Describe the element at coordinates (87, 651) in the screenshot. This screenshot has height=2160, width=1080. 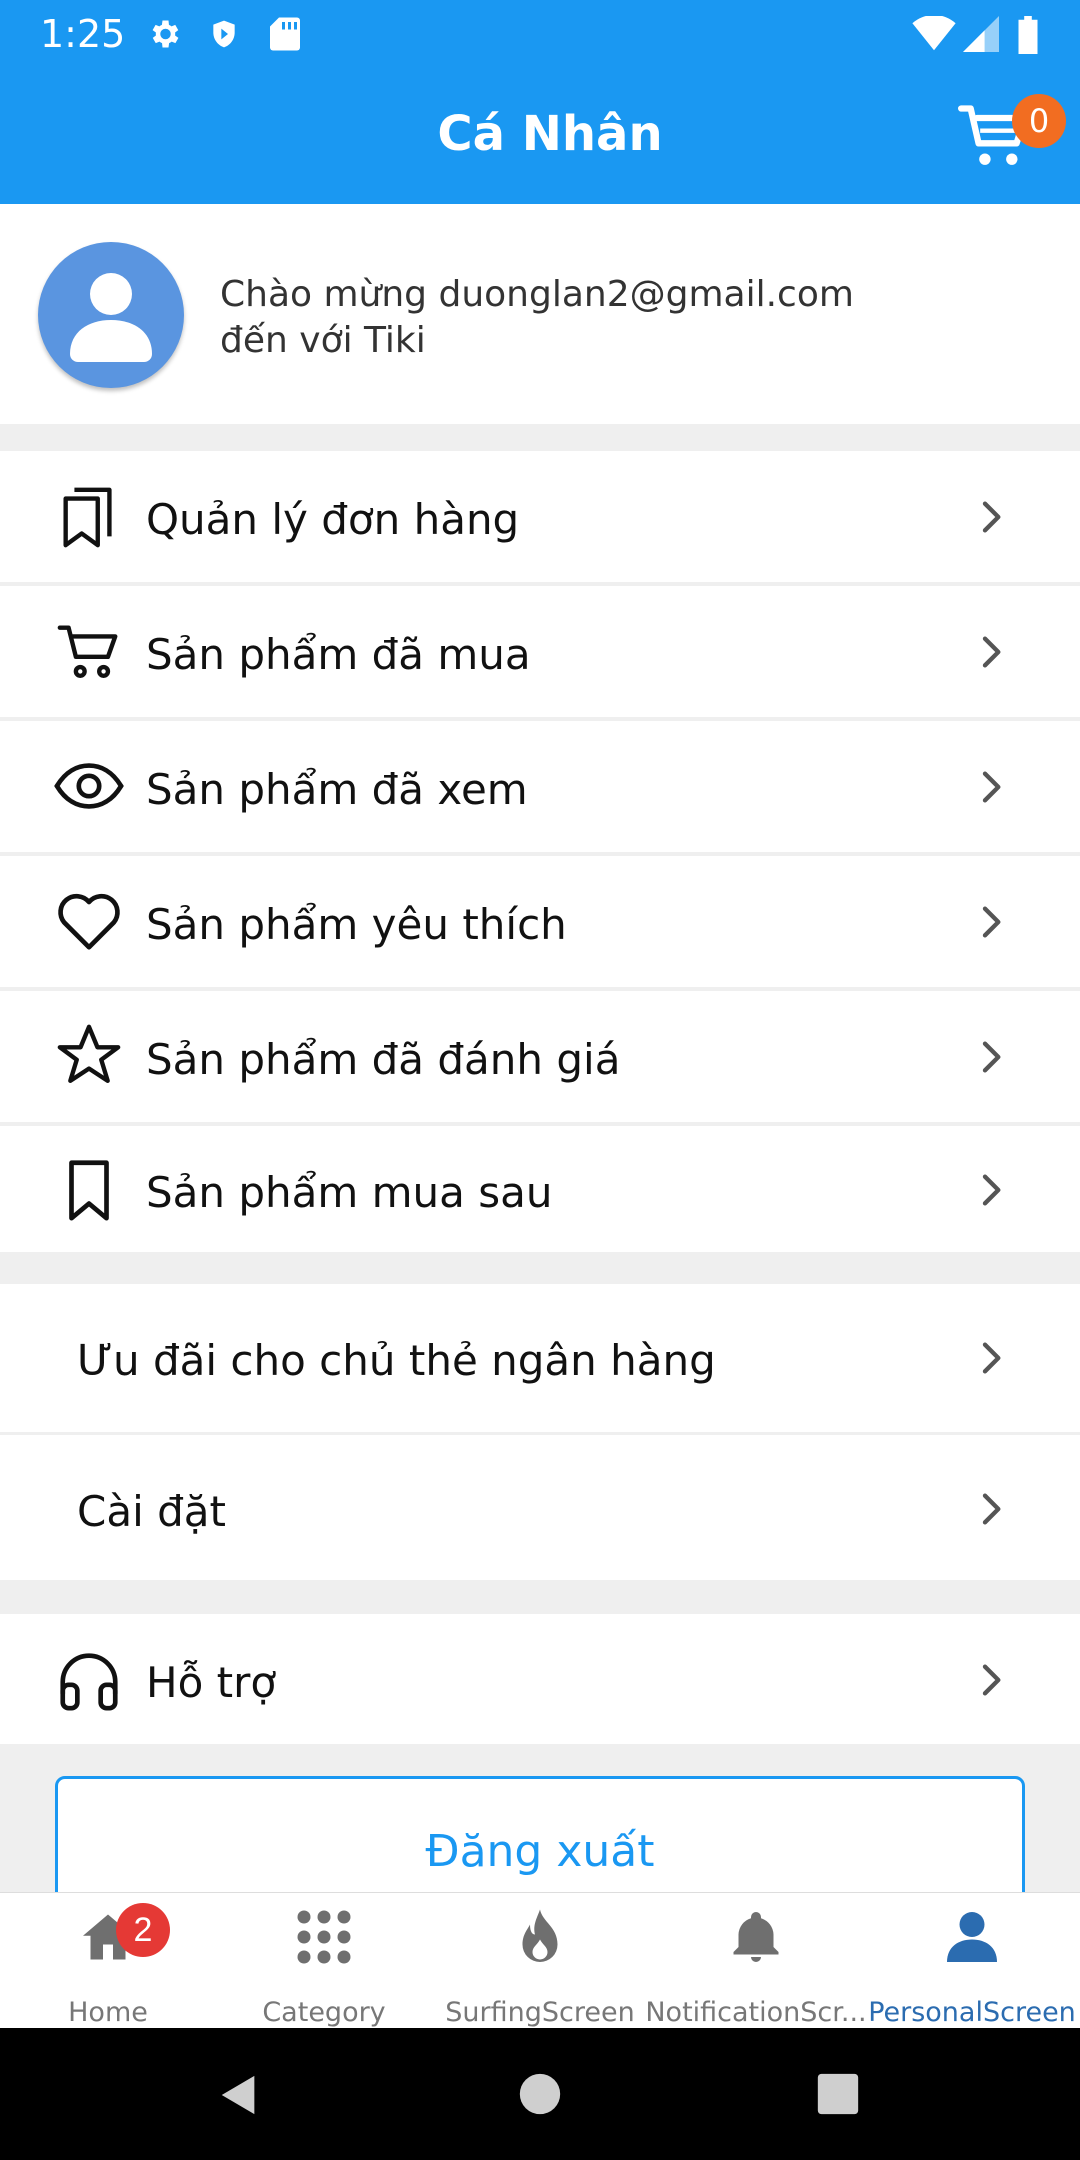
I see `cart-icon` at that location.